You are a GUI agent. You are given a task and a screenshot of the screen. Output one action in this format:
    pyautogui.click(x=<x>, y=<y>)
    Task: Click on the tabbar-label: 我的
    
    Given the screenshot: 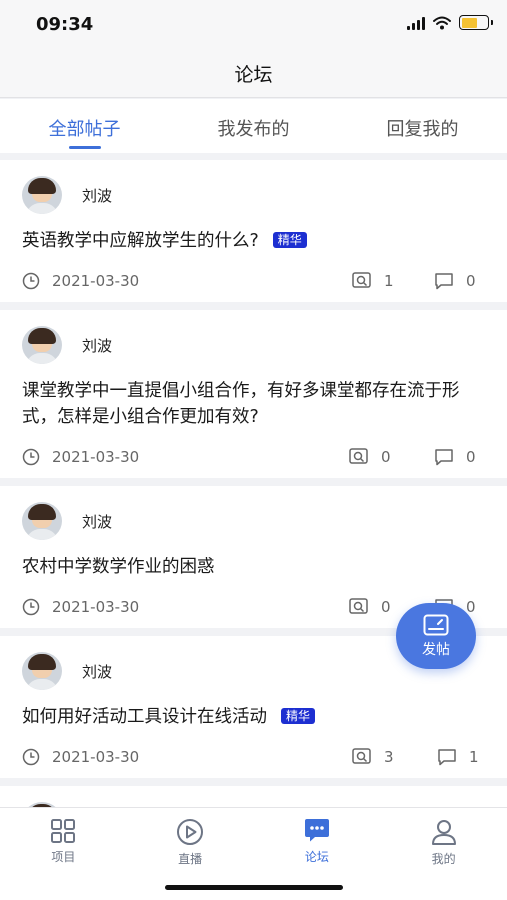 What is the action you would take?
    pyautogui.click(x=443, y=859)
    